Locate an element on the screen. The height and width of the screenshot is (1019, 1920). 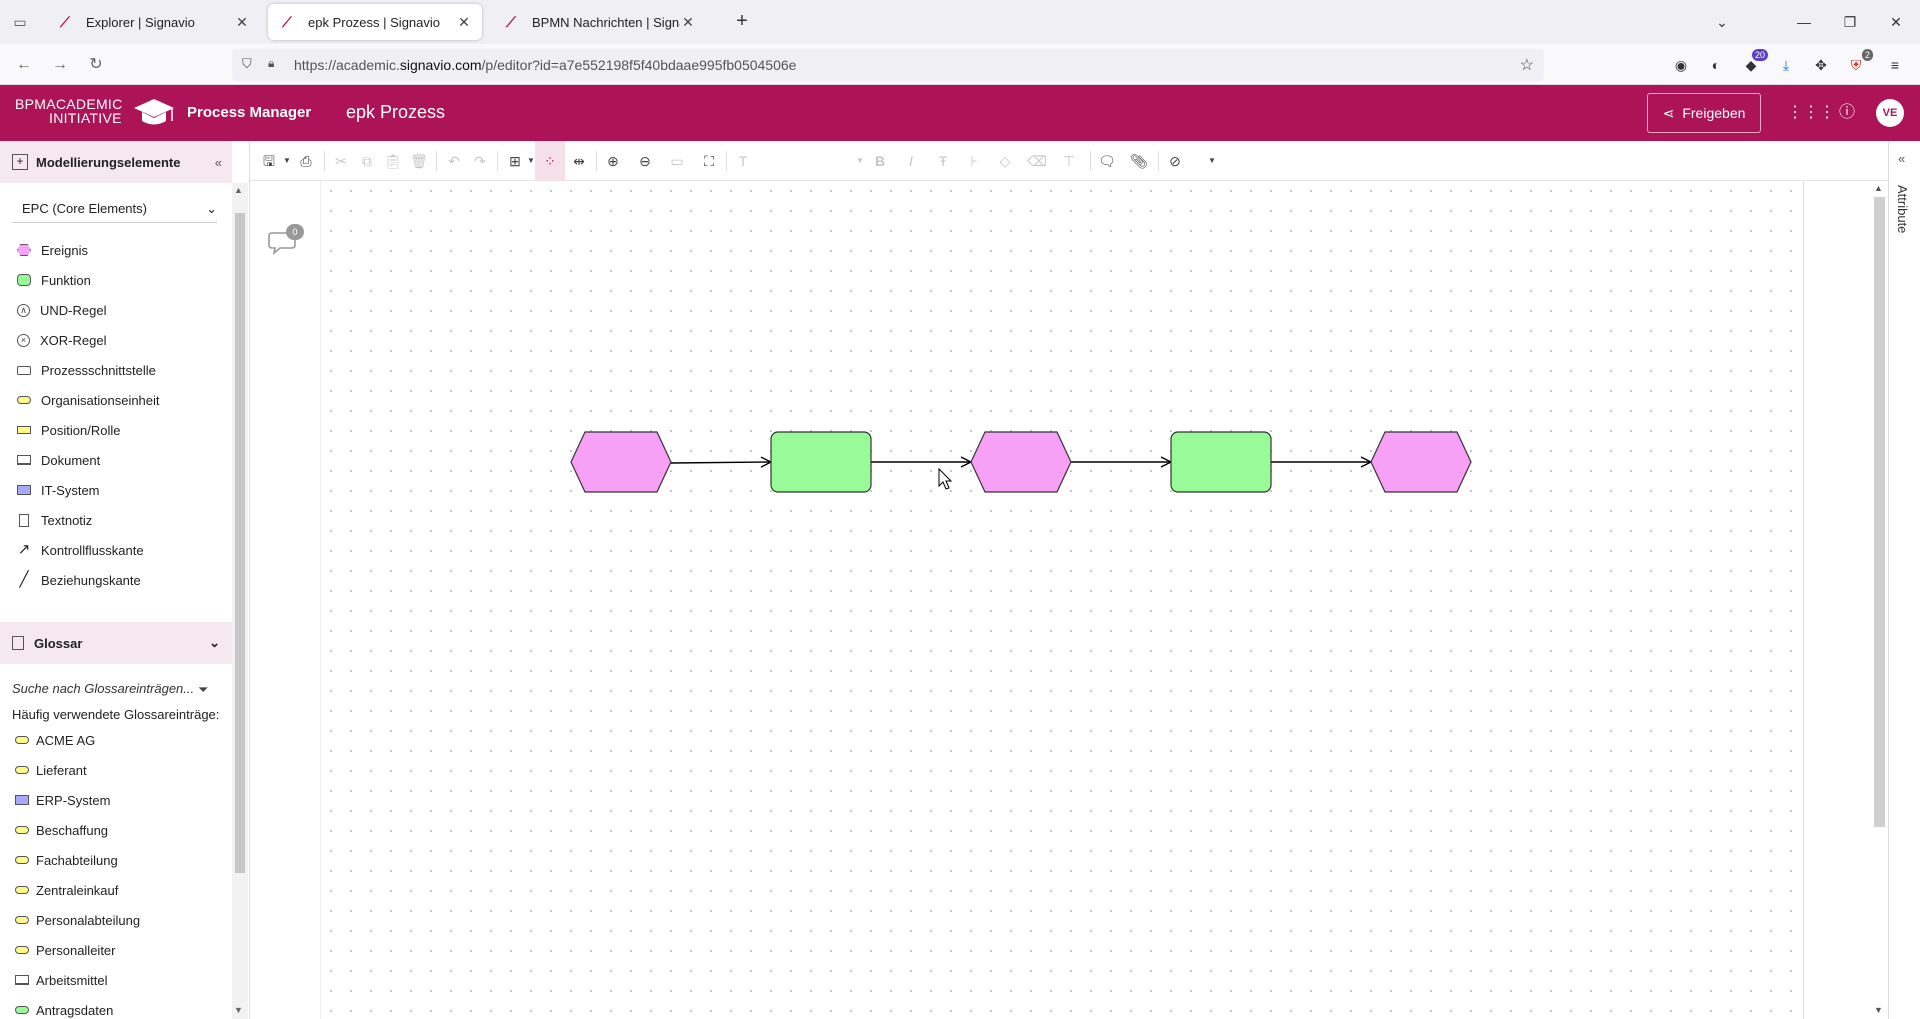
align-dropdown-caret-icon: ▼ is located at coordinates (531, 161).